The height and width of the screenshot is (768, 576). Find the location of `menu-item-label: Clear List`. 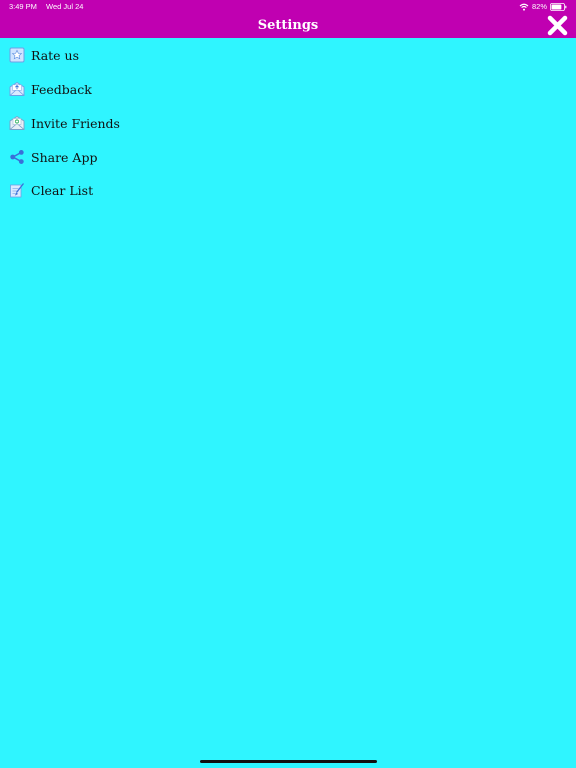

menu-item-label: Clear List is located at coordinates (62, 190).